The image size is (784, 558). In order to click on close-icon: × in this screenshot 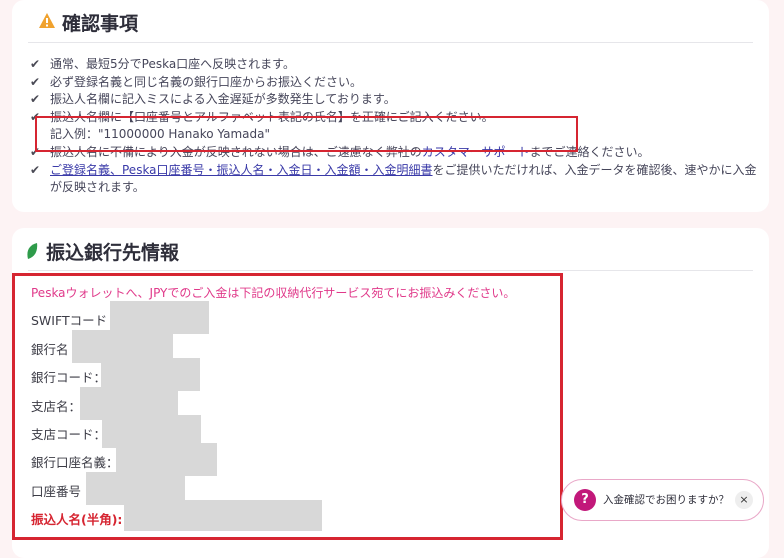, I will do `click(744, 500)`.